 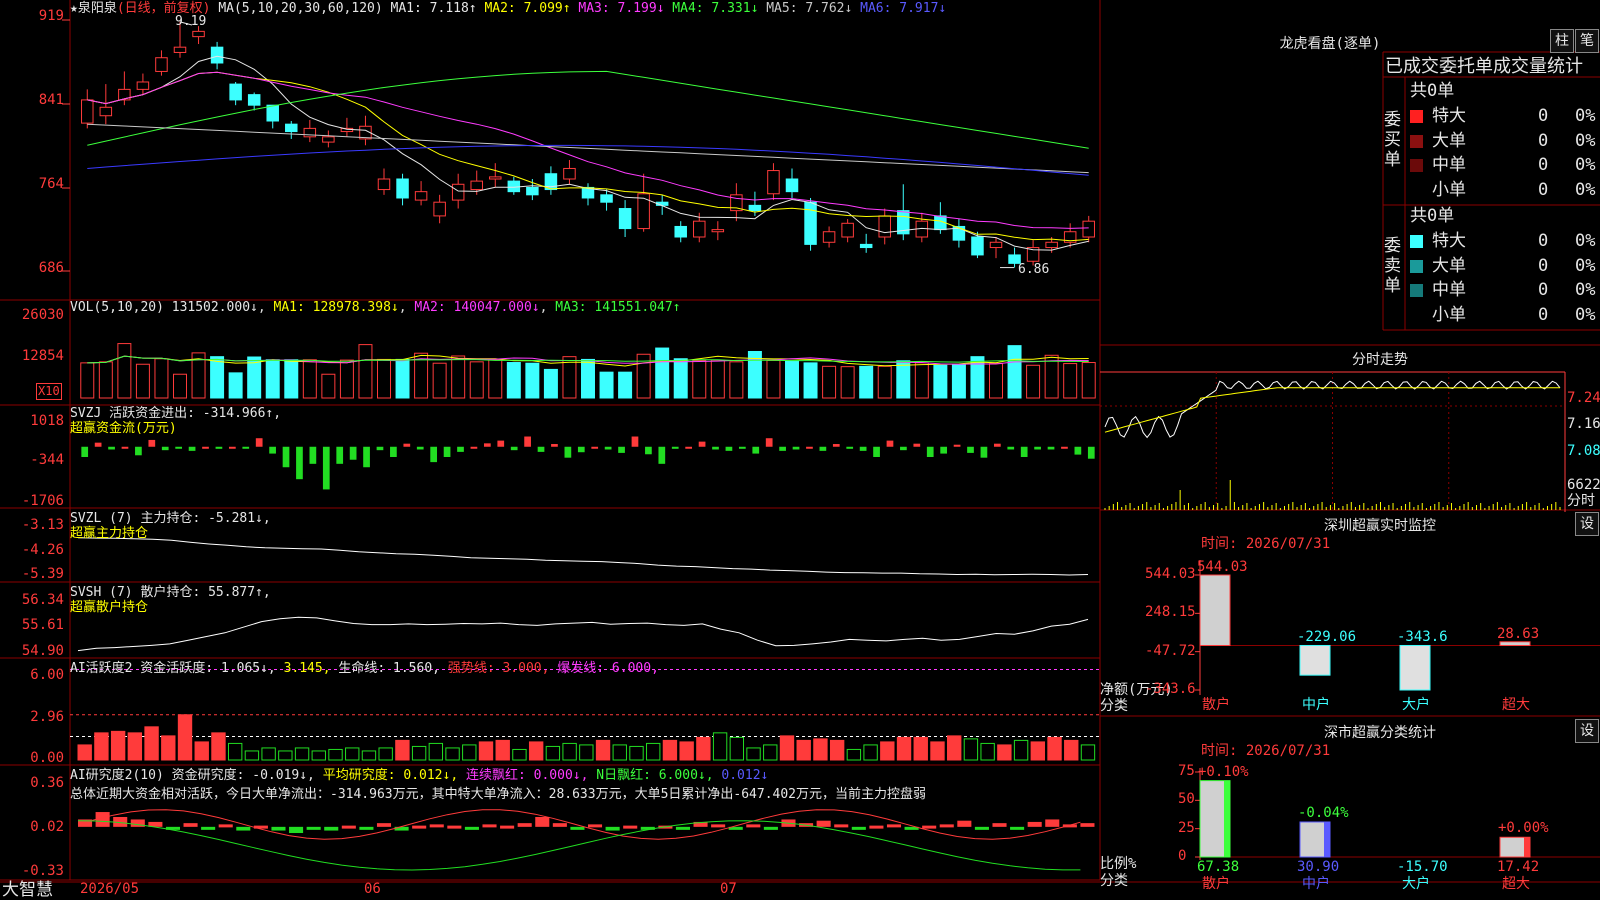 I want to click on classify-category: 中户, so click(x=1316, y=884).